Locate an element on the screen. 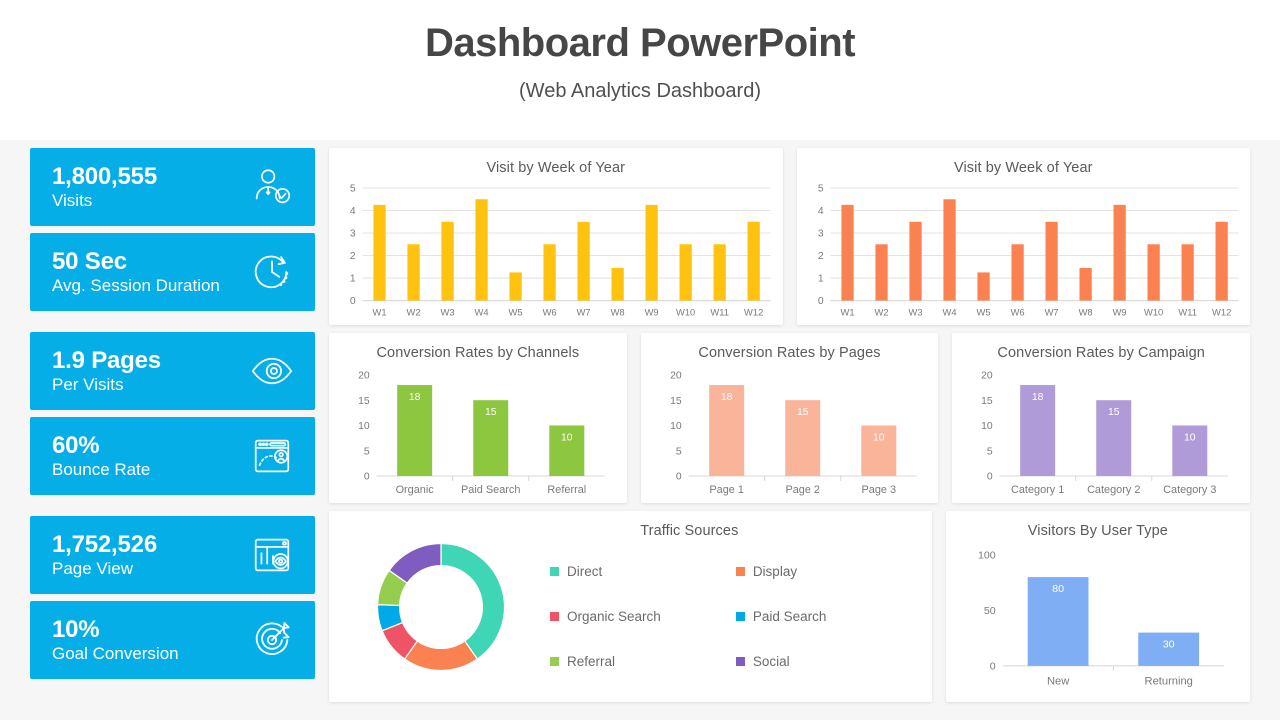  chart-visit-week-yellow: 0 1 2 3 4 5 W1 W2 W3 W4 W5 W6 W7 W8 W9 W10 W11 W12 is located at coordinates (556, 253).